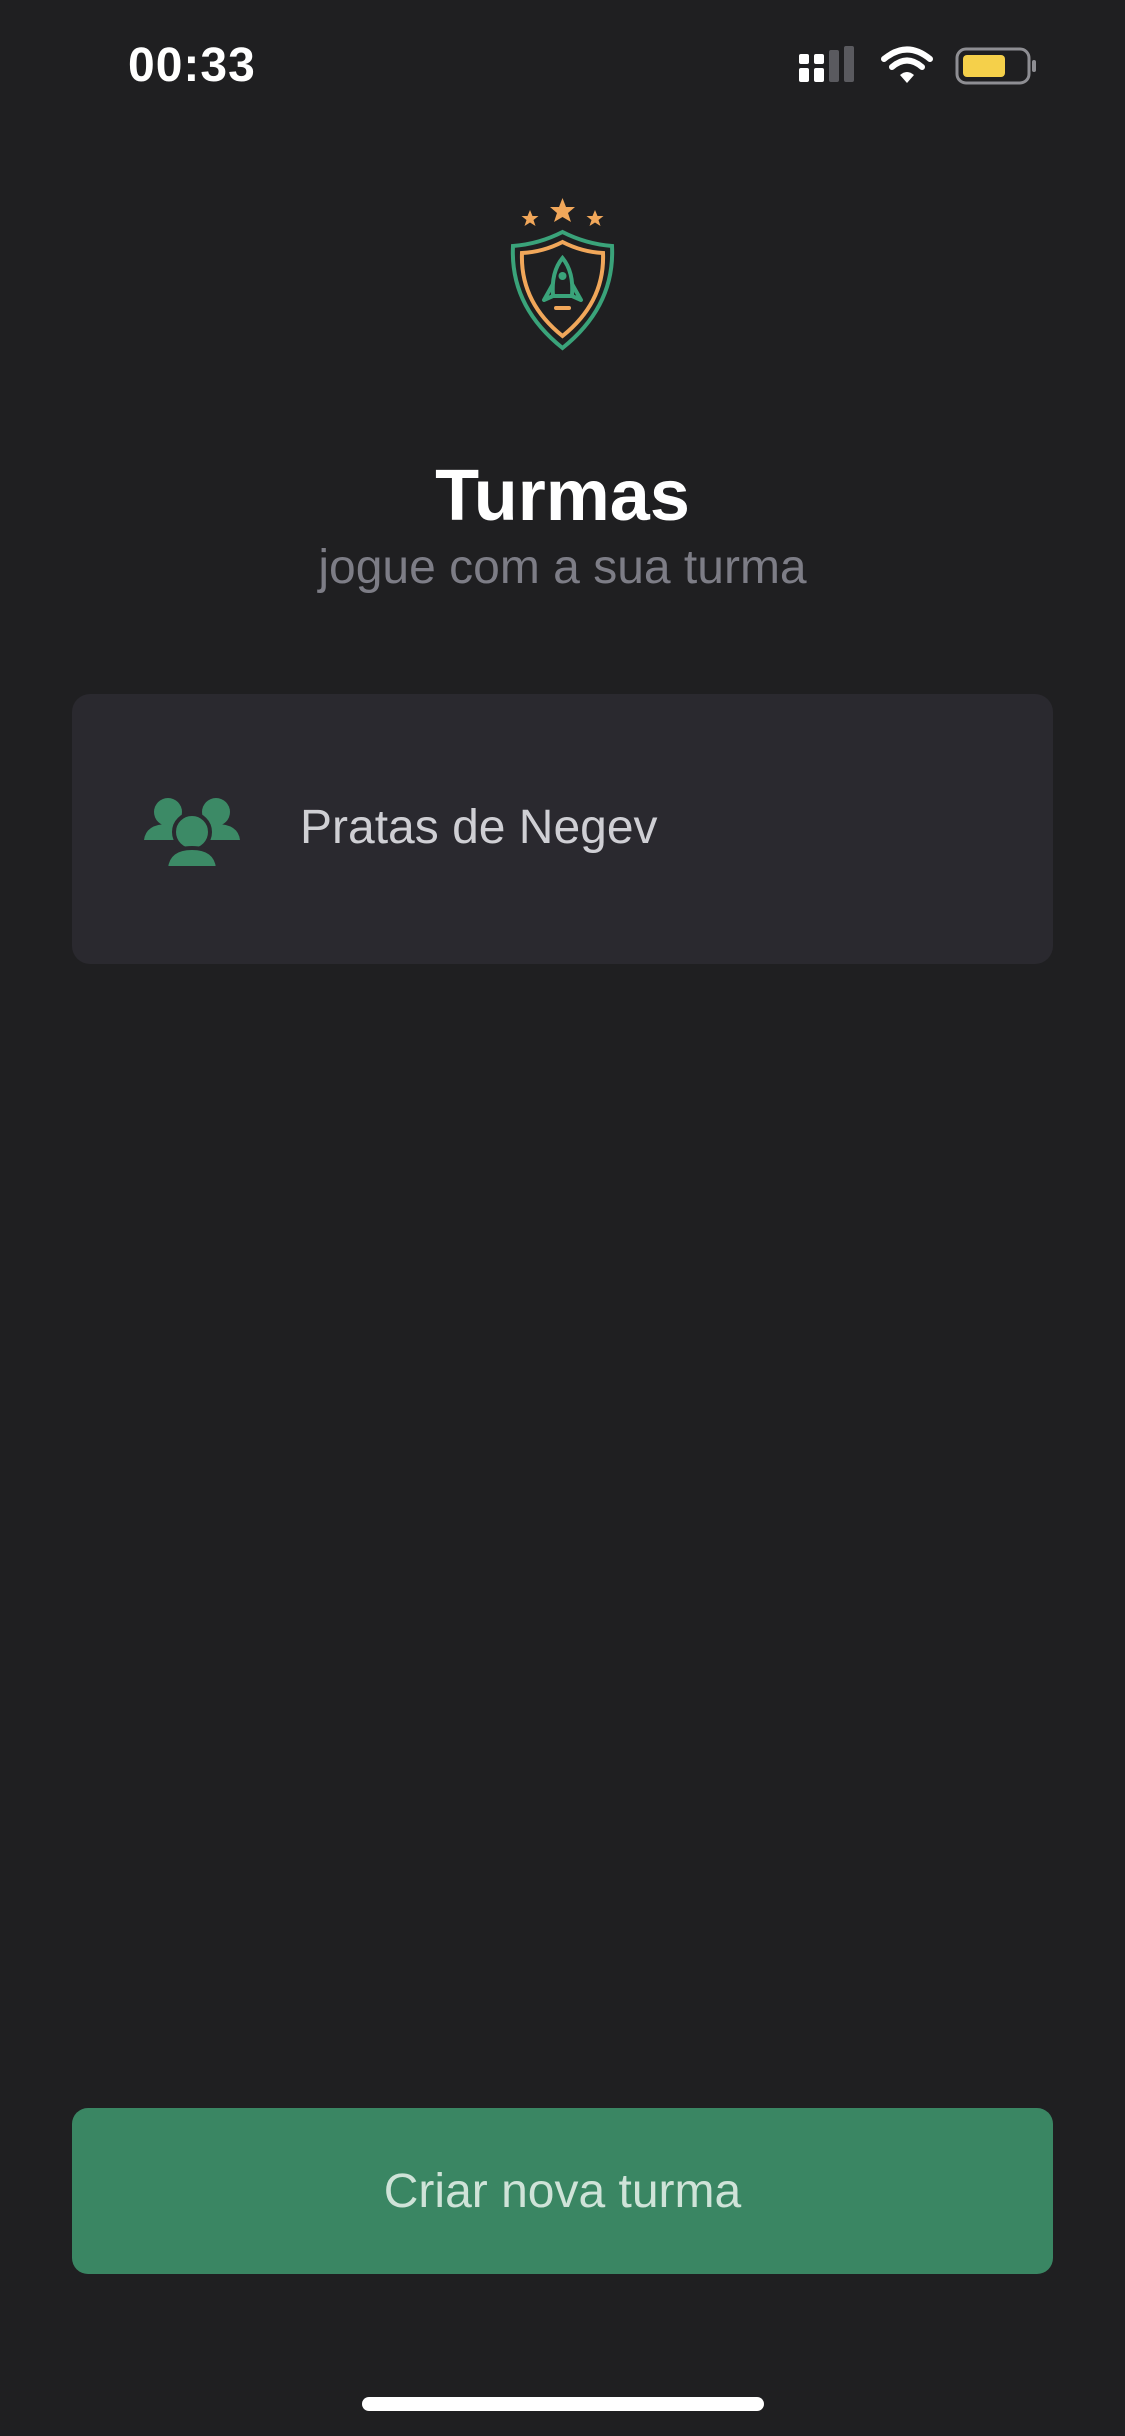 The height and width of the screenshot is (2436, 1125). What do you see at coordinates (192, 833) in the screenshot?
I see `group-icon` at bounding box center [192, 833].